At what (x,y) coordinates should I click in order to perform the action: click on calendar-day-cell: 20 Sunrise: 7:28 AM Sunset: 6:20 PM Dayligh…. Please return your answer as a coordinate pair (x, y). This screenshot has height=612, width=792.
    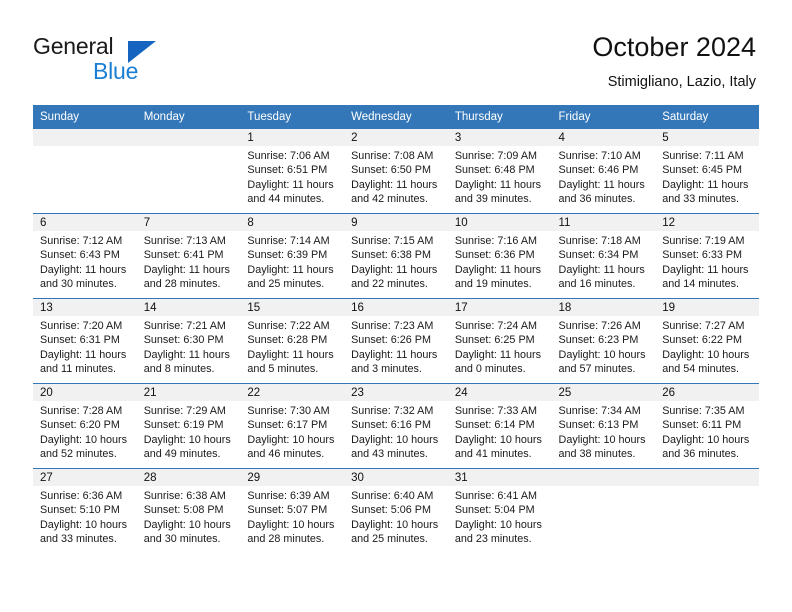
    Looking at the image, I should click on (85, 426).